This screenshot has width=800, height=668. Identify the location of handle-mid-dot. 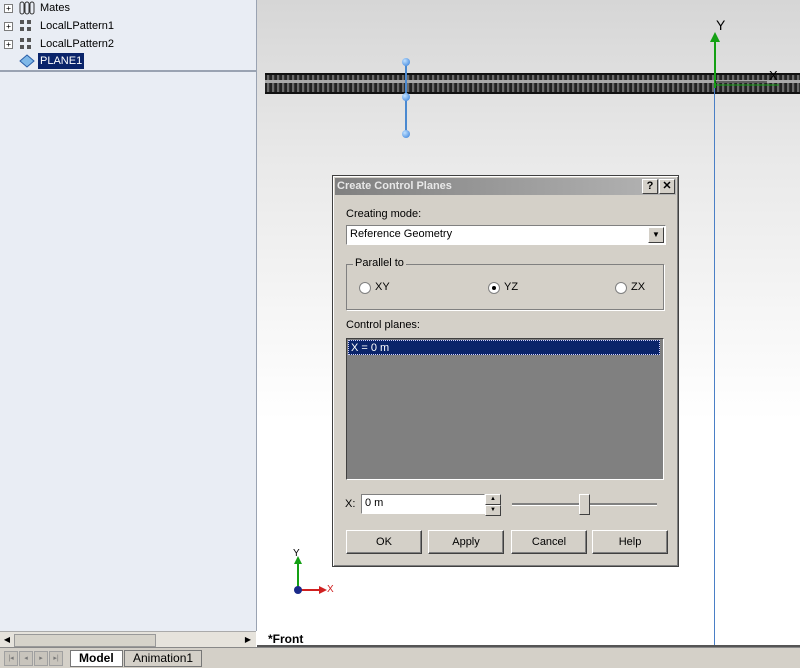
(406, 97).